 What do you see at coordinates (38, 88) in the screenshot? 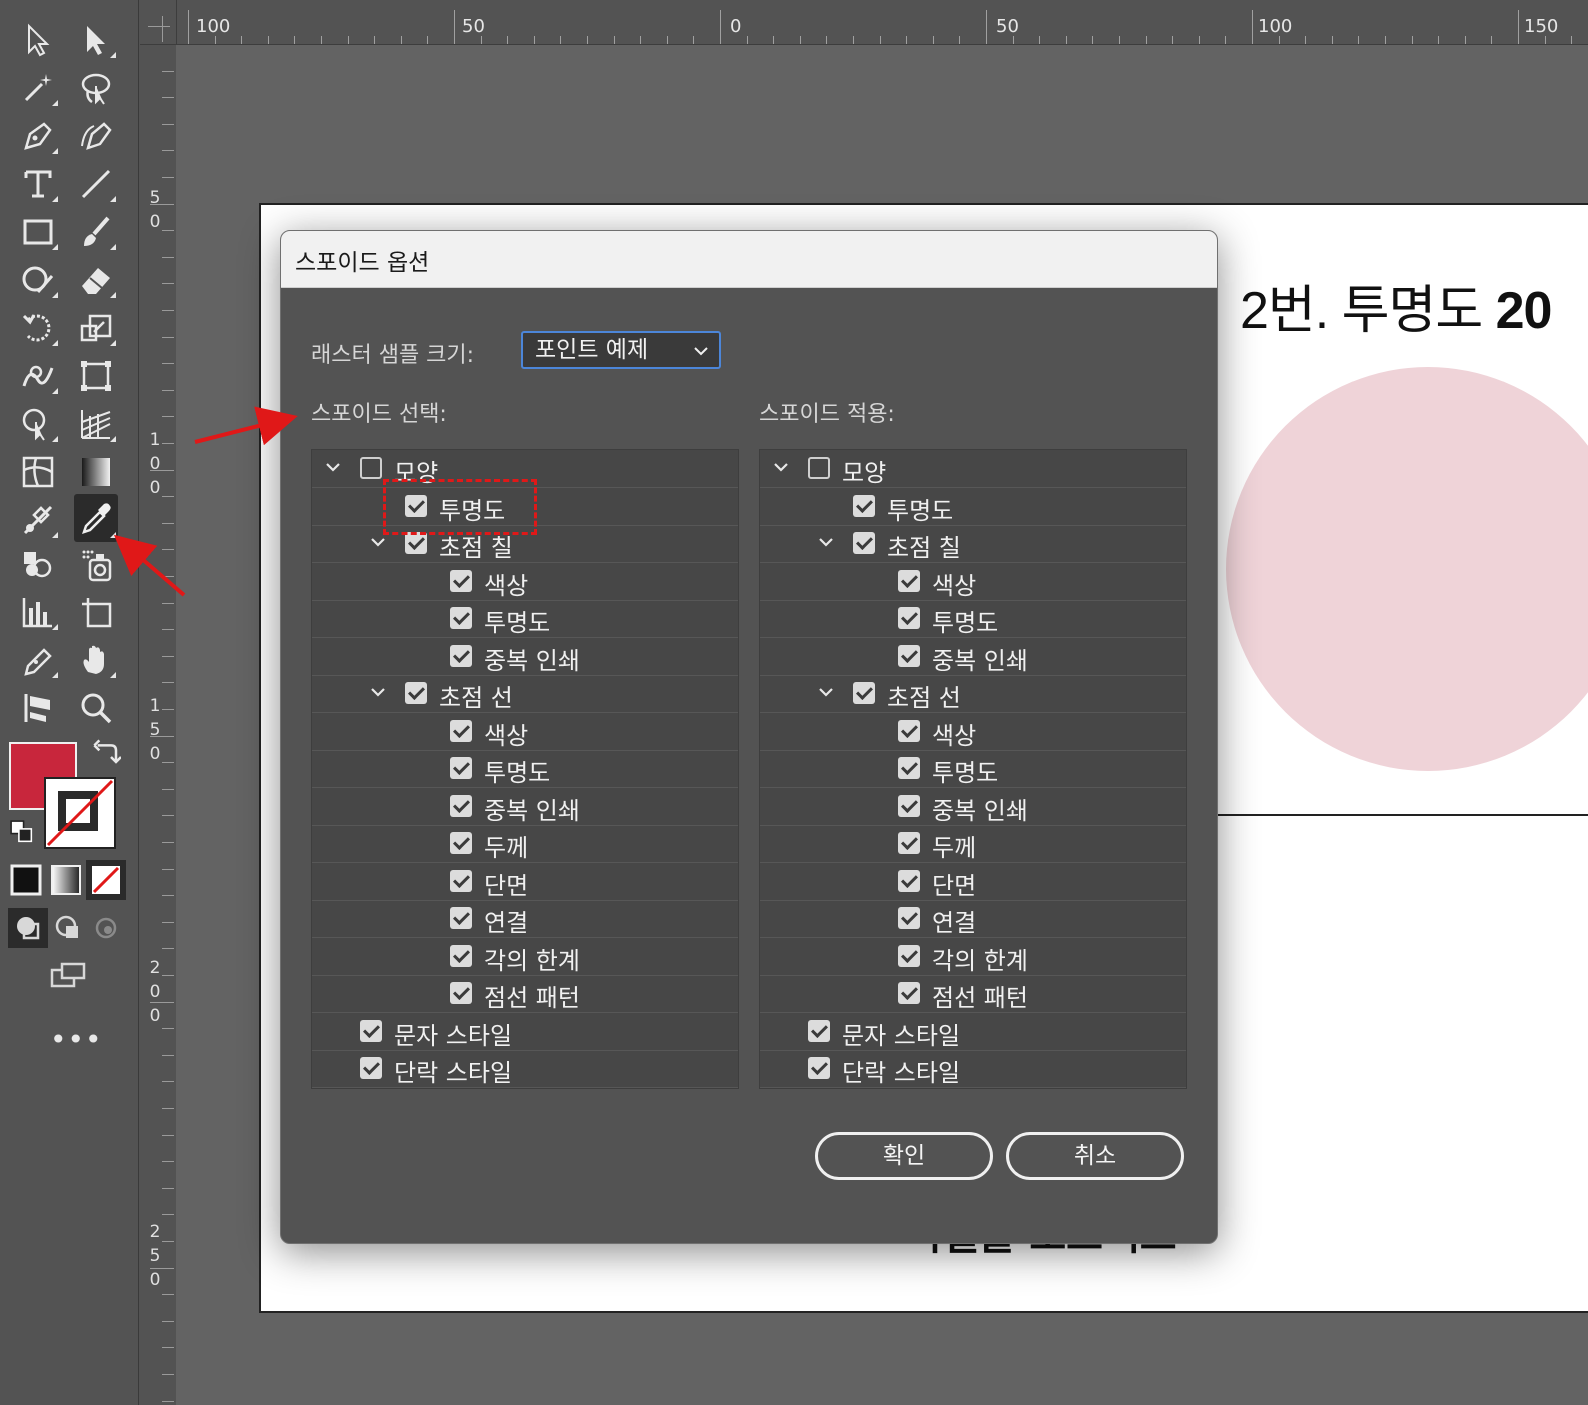
I see `magic-wand-tool-icon` at bounding box center [38, 88].